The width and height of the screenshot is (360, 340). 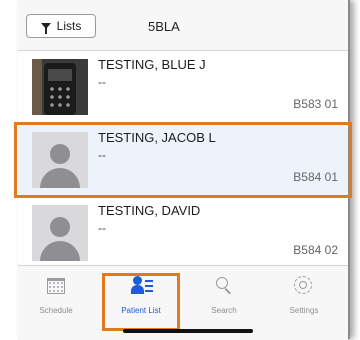 What do you see at coordinates (45, 28) in the screenshot?
I see `filter-icon` at bounding box center [45, 28].